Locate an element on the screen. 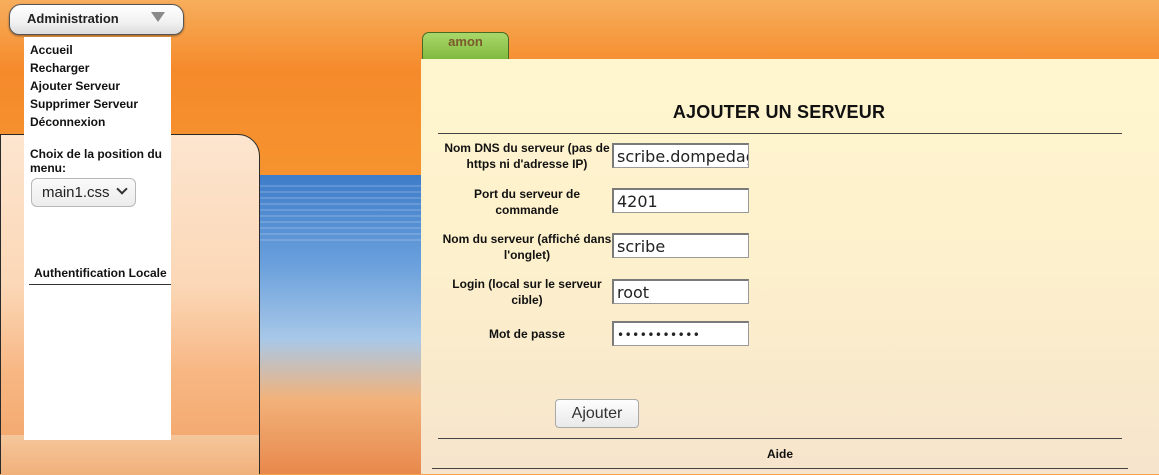  dropdown-arrow-icon is located at coordinates (158, 17).